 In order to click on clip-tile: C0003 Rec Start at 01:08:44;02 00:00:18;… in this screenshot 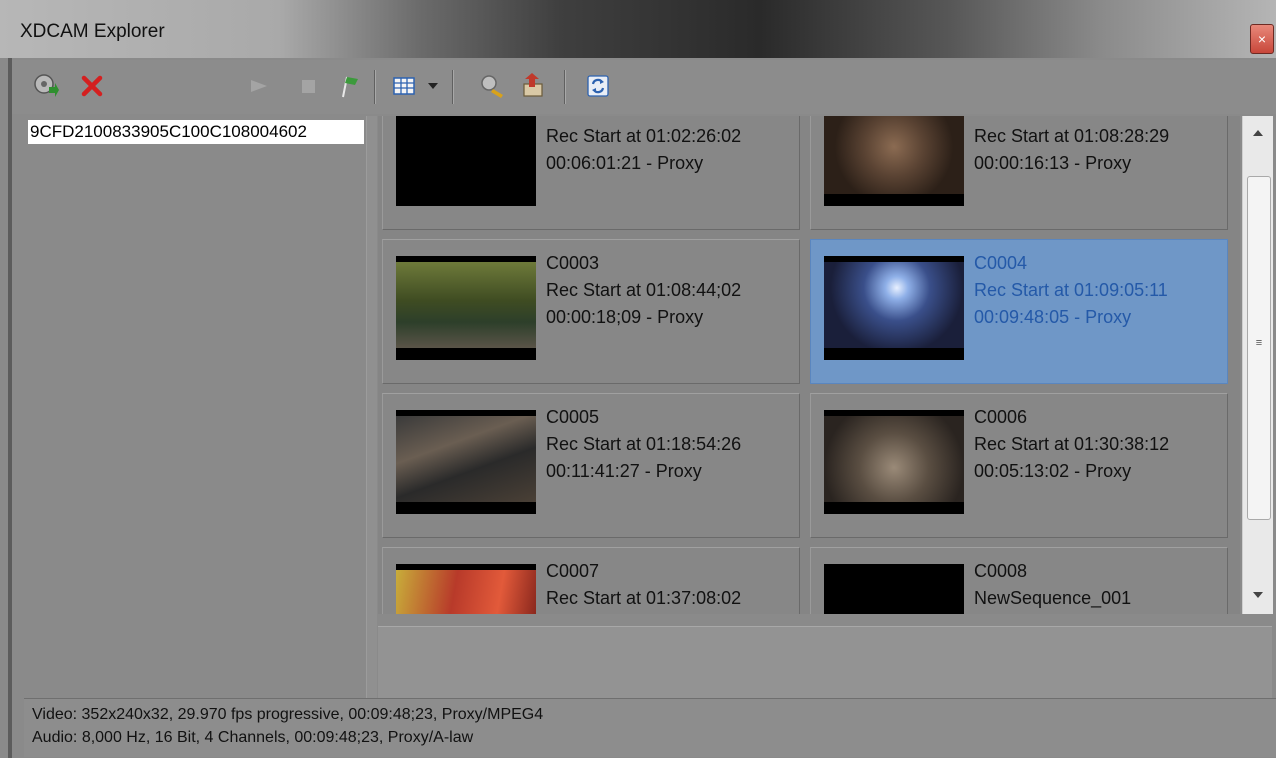, I will do `click(591, 311)`.